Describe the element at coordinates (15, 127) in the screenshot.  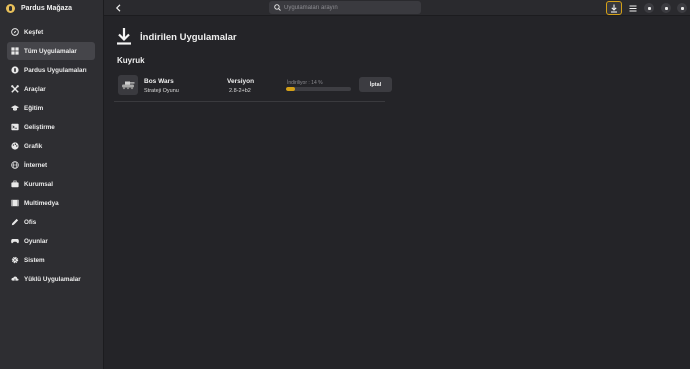
I see `terminal-icon` at that location.